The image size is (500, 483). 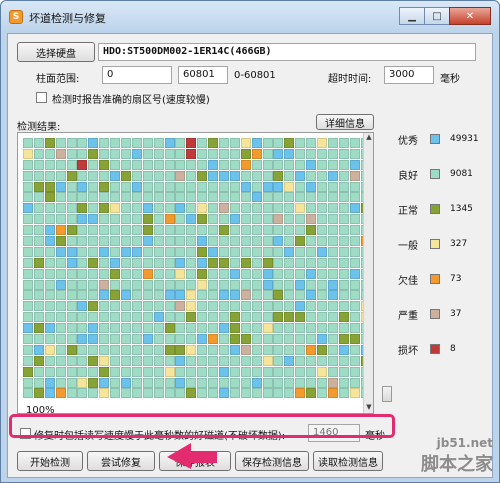 I want to click on scroll-up-icon: ▲, so click(x=369, y=138).